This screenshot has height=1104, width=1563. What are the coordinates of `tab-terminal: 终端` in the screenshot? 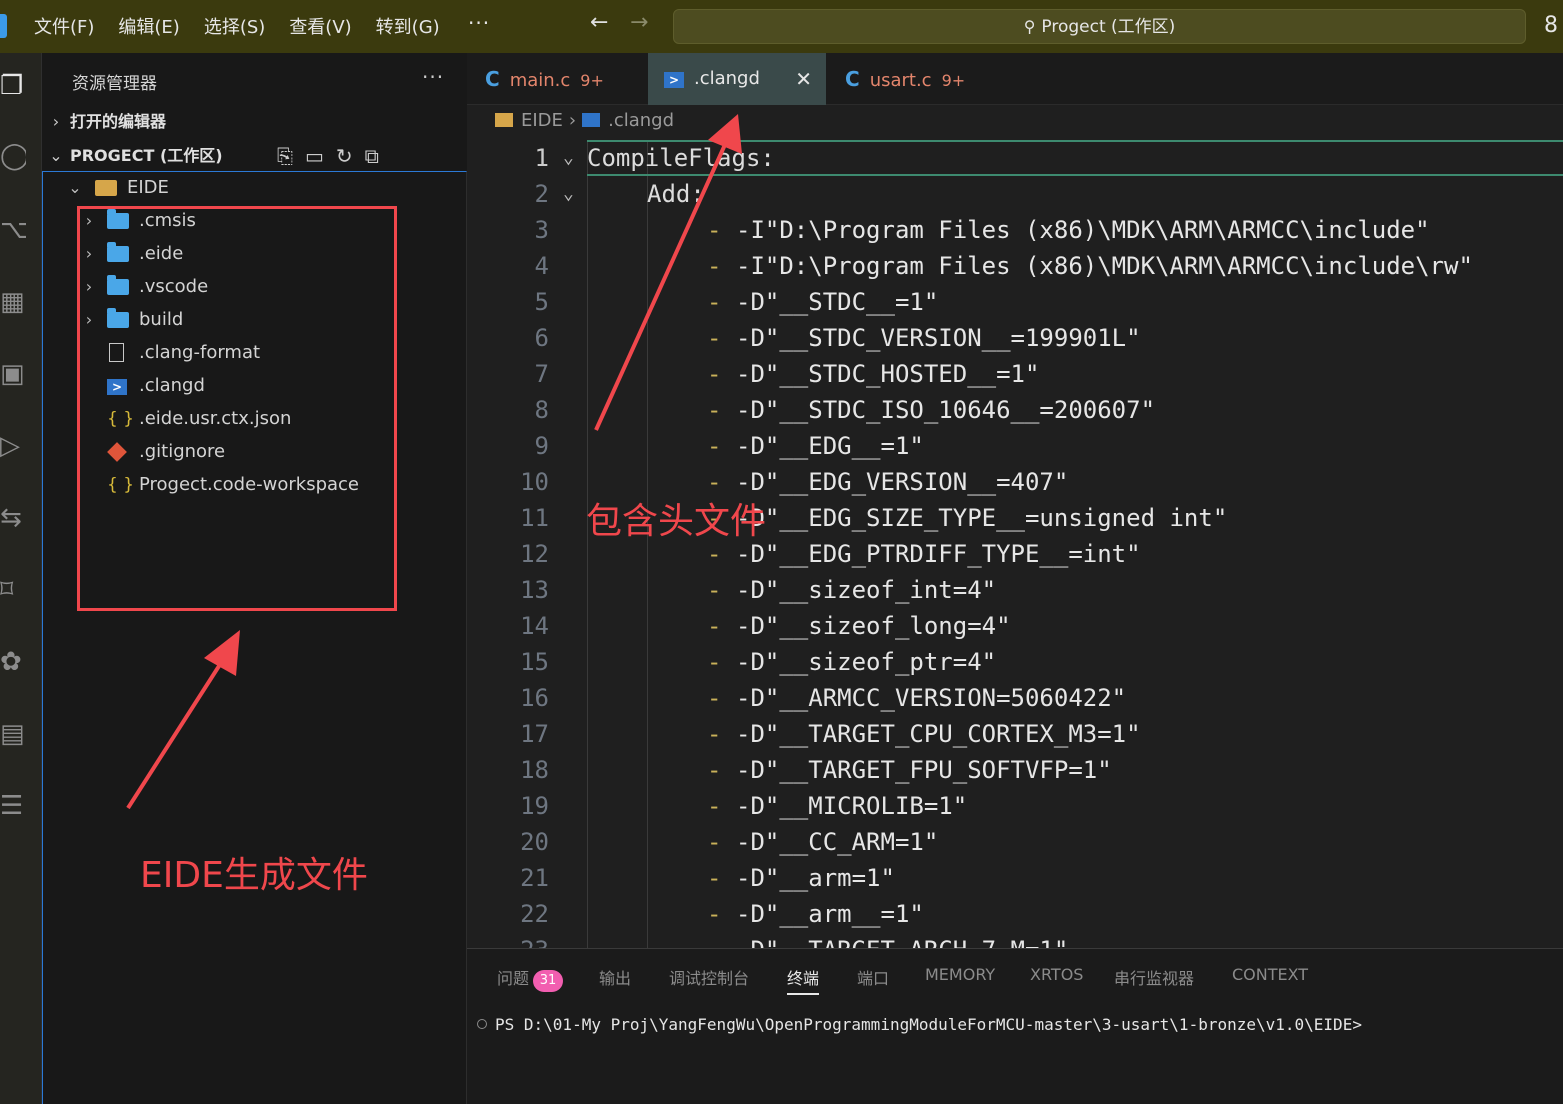 It's located at (803, 980).